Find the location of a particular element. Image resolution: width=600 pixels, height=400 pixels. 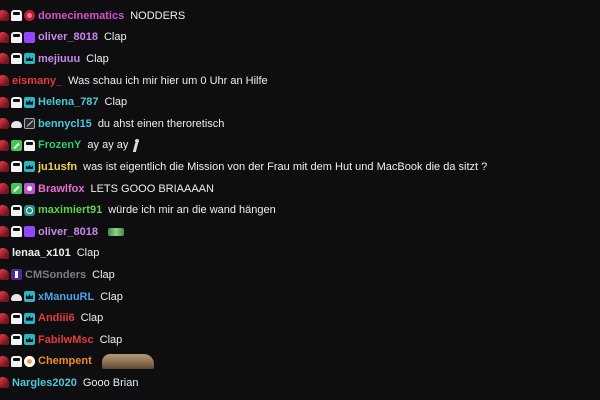

chat-message: CMSonders Clap is located at coordinates (300, 275).